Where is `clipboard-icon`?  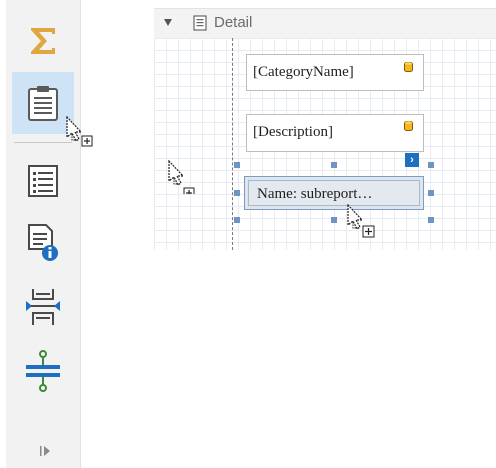
clipboard-icon is located at coordinates (43, 103).